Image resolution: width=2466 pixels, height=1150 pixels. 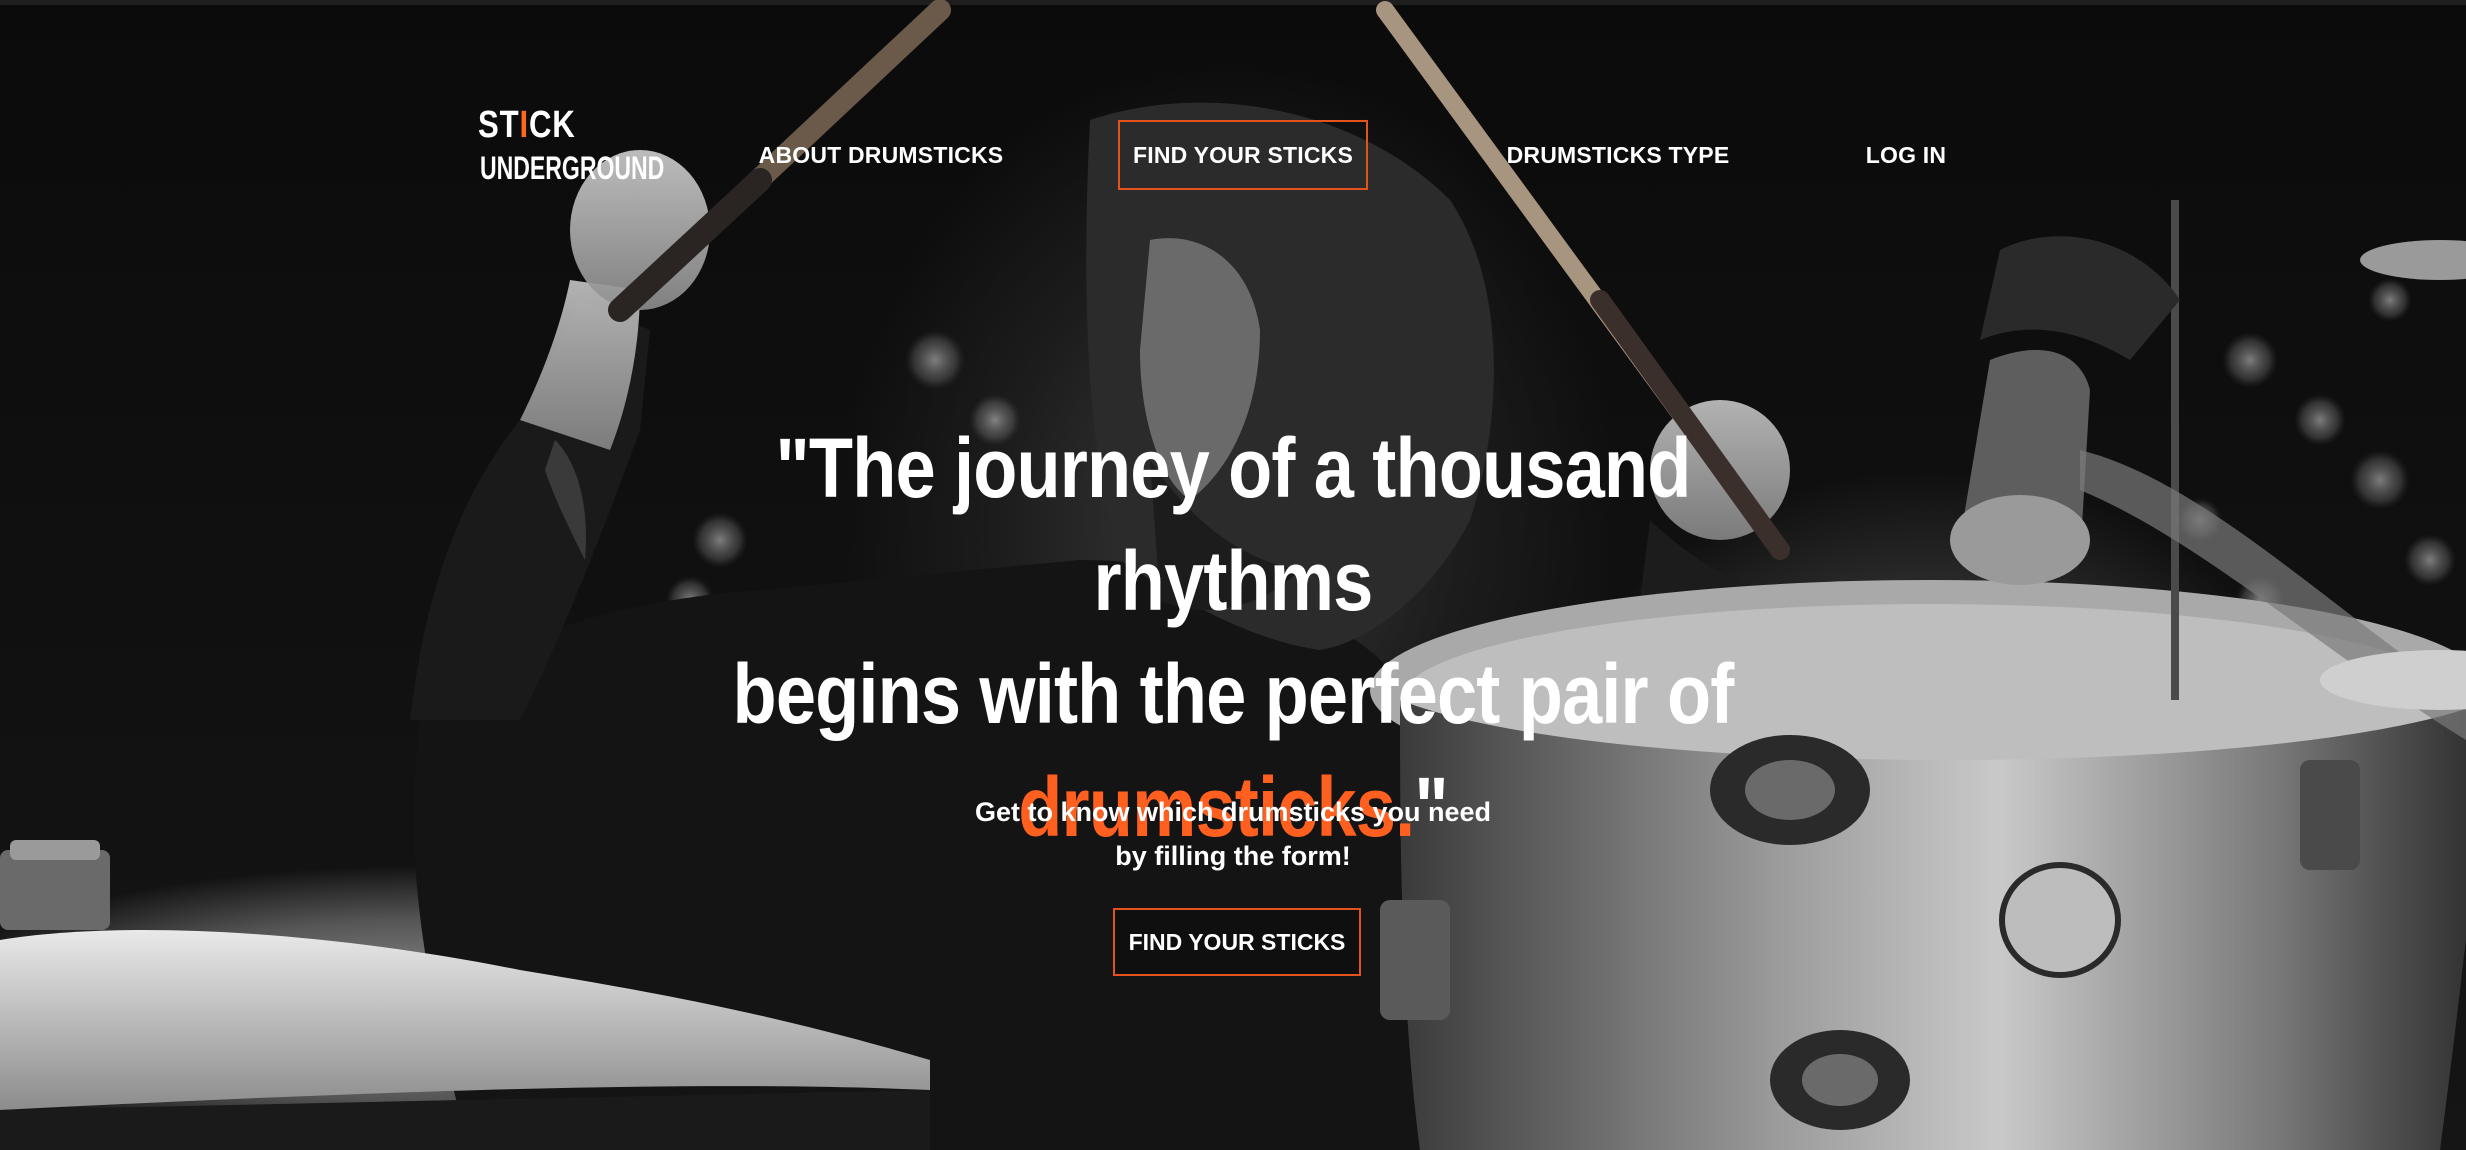 I want to click on nav-log-in: LOG IN, so click(x=1906, y=155).